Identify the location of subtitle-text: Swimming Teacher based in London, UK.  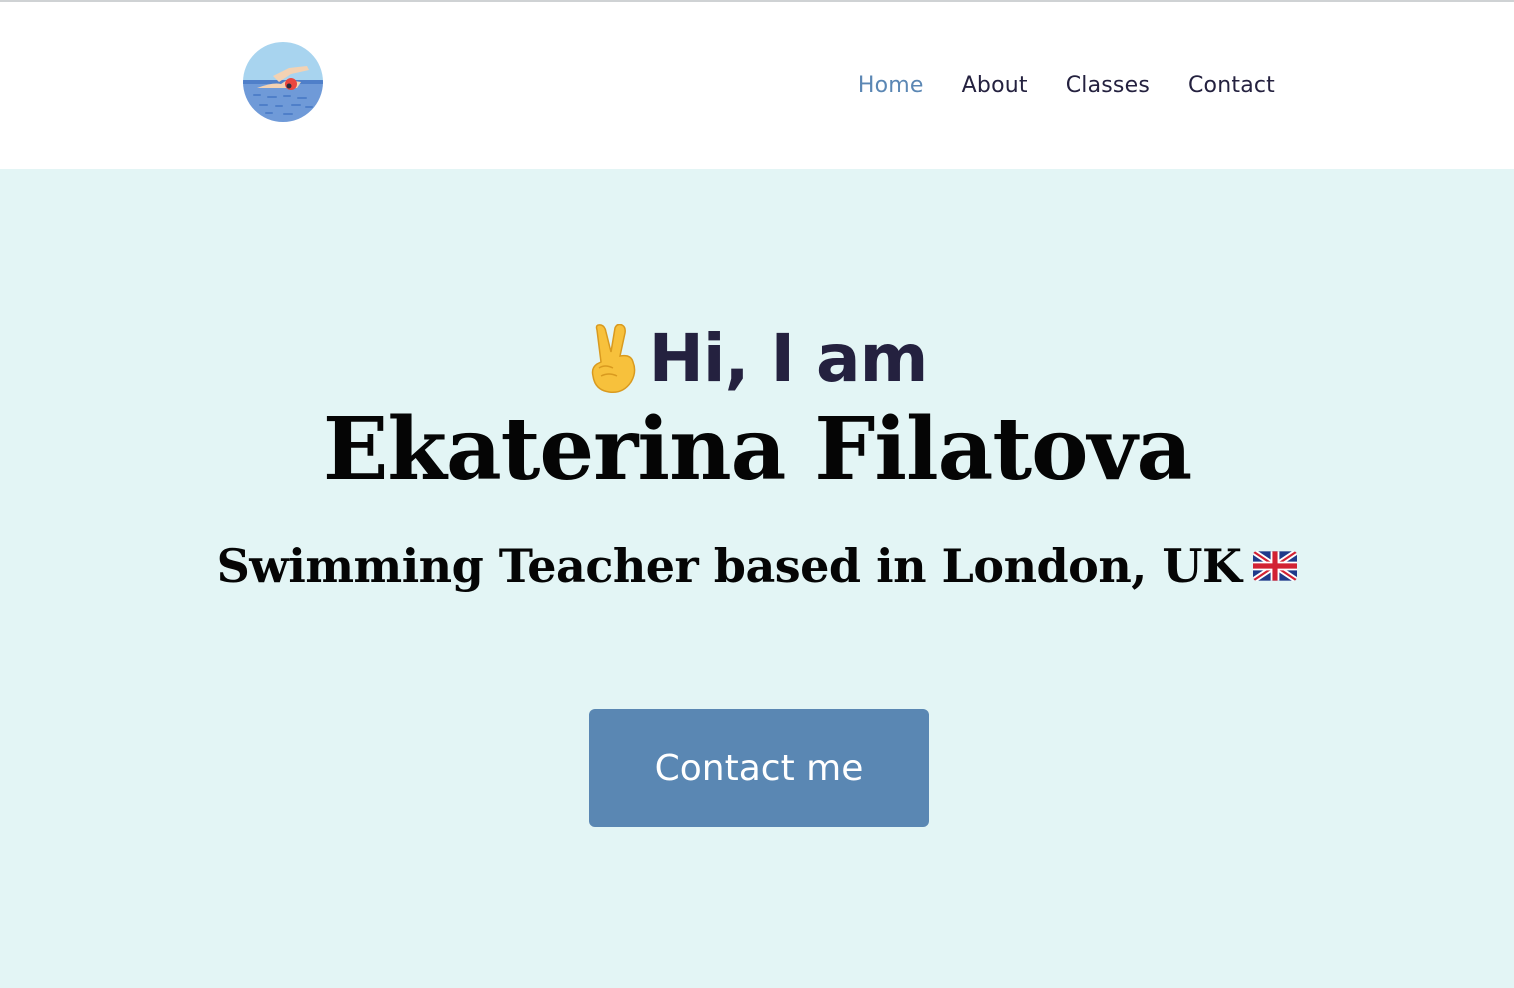
(729, 566).